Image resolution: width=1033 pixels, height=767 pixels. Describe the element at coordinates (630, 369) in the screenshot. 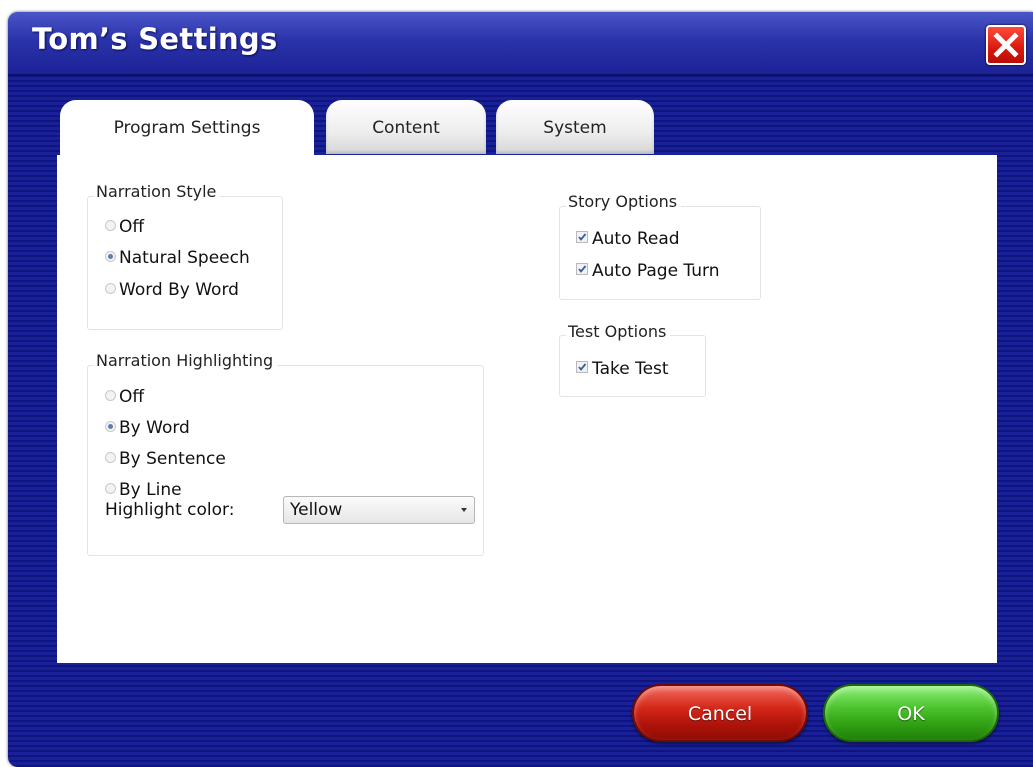

I see `option-label: Take Test` at that location.